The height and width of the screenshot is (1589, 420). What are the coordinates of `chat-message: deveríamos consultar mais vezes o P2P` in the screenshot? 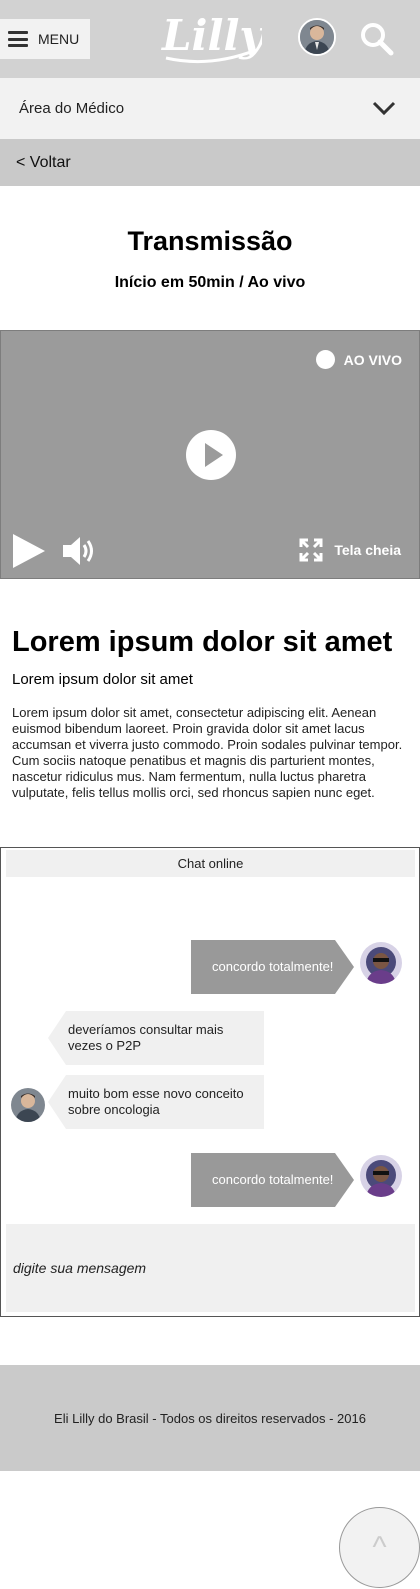 It's located at (156, 1038).